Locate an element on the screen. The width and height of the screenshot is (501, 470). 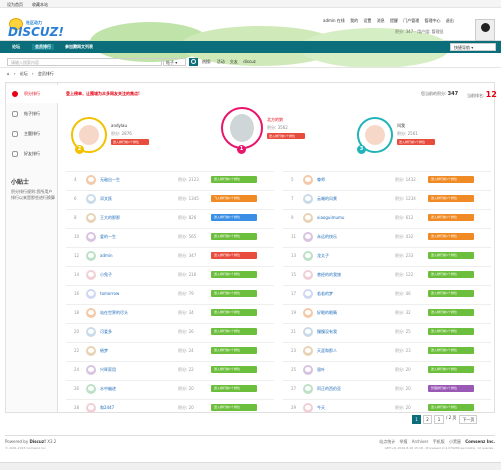
top3-name: 叫我 is located at coordinates (401, 126).